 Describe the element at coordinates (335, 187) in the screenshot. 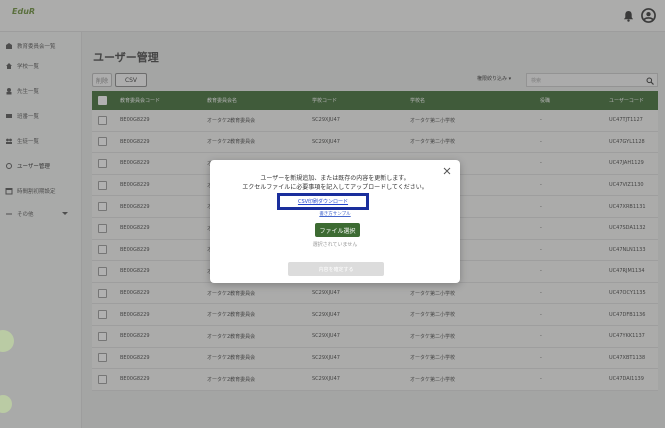

I see `modal-description-line2: エクセルファイルに必要事項を記入してアップロードしてください。` at that location.